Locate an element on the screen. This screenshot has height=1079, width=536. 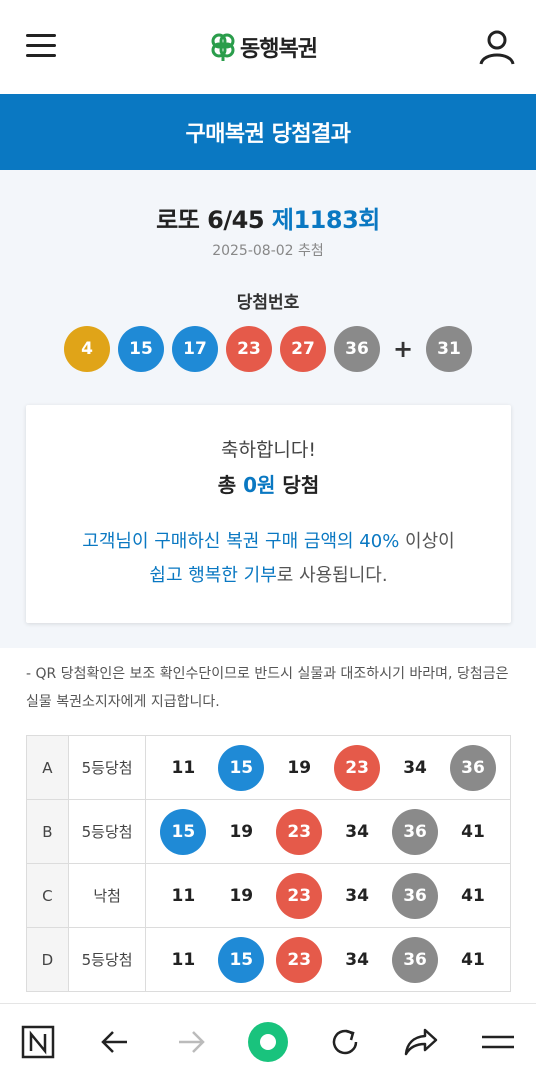
winning-number-ball: 15 is located at coordinates (141, 349).